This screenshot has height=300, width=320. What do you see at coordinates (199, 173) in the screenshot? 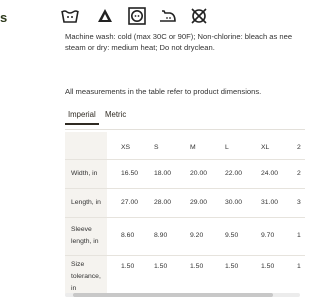
I see `table-cell: 20.00` at bounding box center [199, 173].